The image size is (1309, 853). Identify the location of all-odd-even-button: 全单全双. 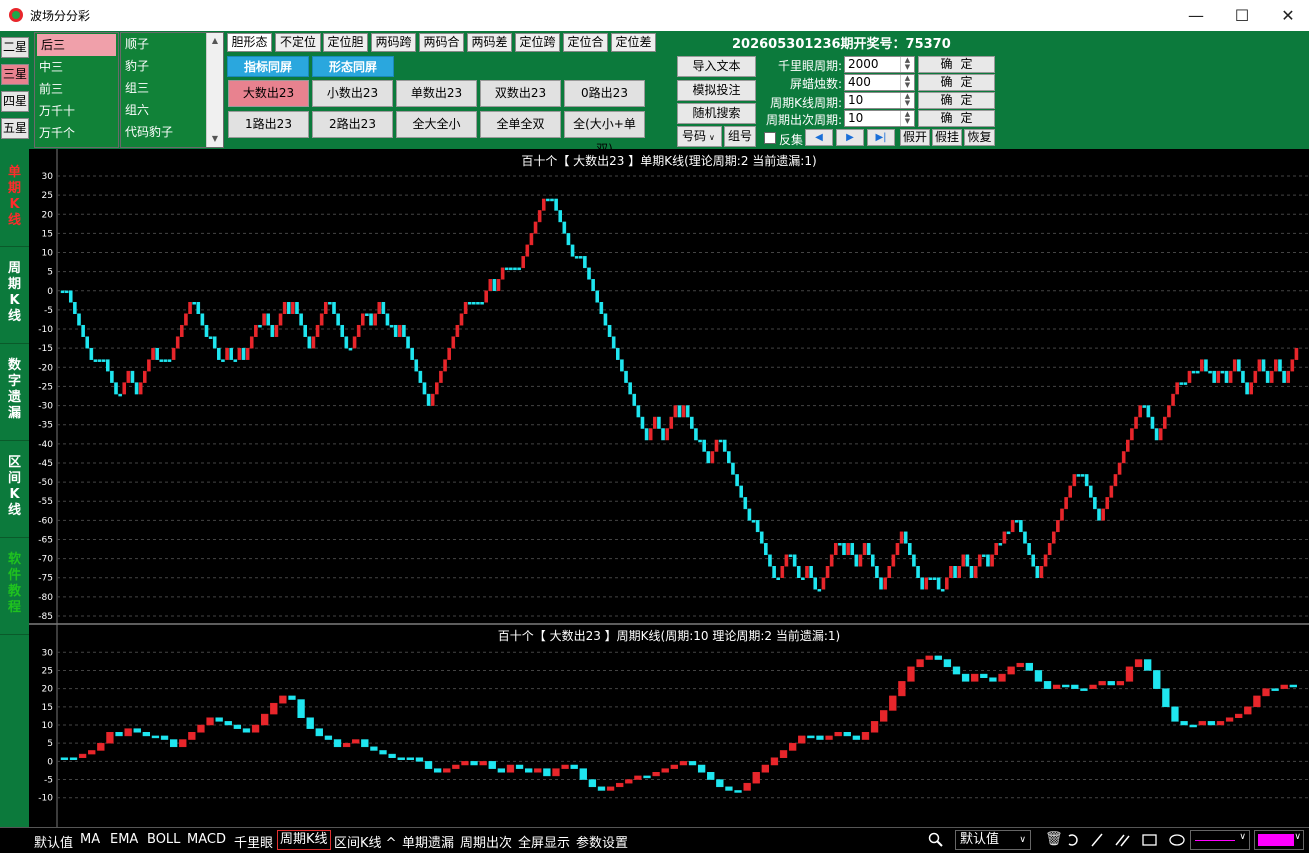
(520, 124).